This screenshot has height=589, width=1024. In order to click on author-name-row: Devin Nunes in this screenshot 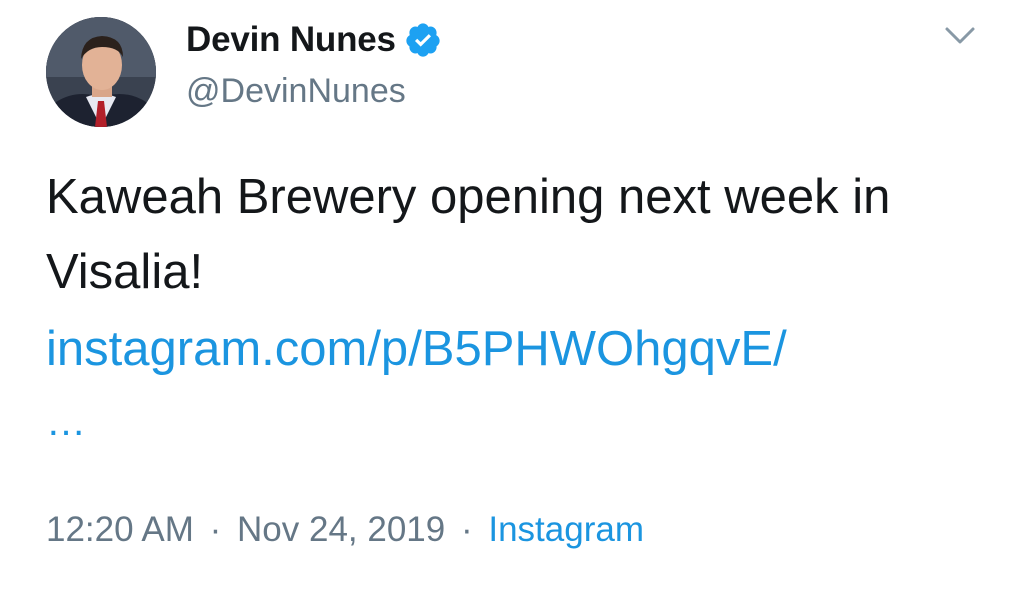, I will do `click(314, 40)`.